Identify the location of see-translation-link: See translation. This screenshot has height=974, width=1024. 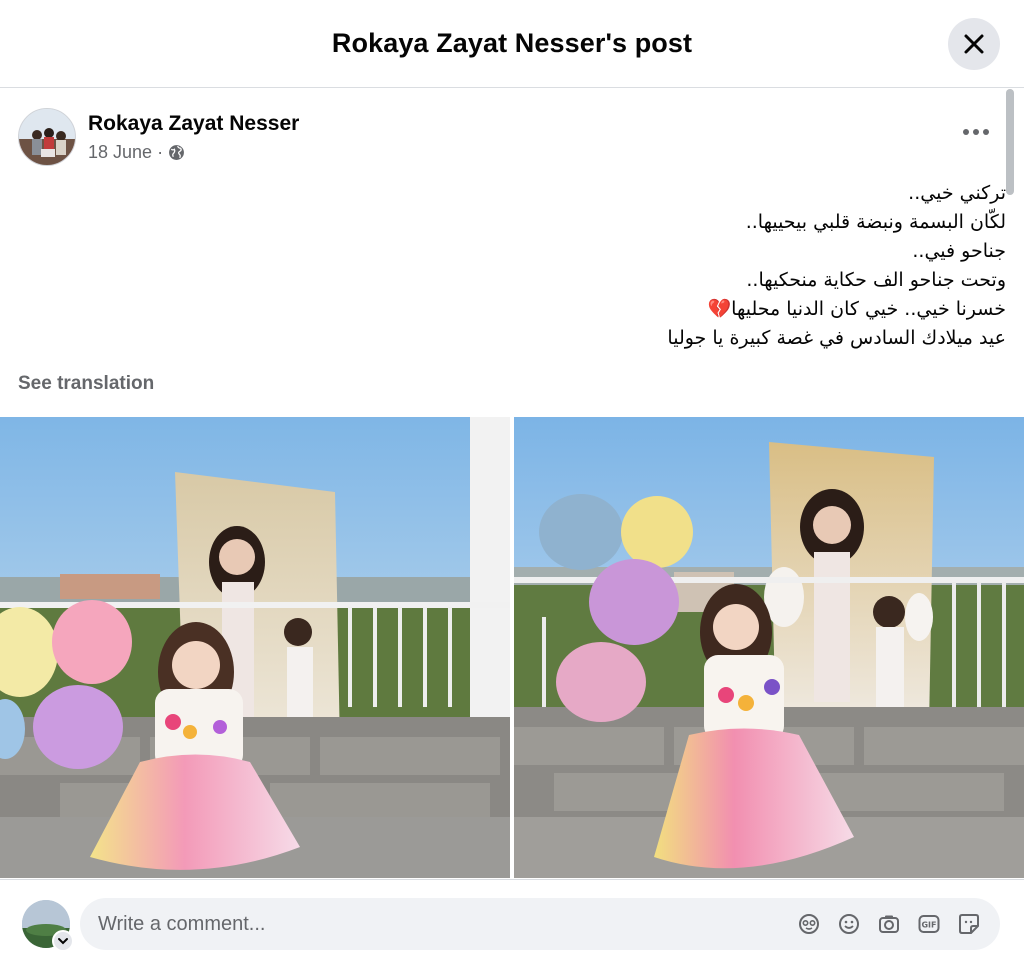
(86, 384).